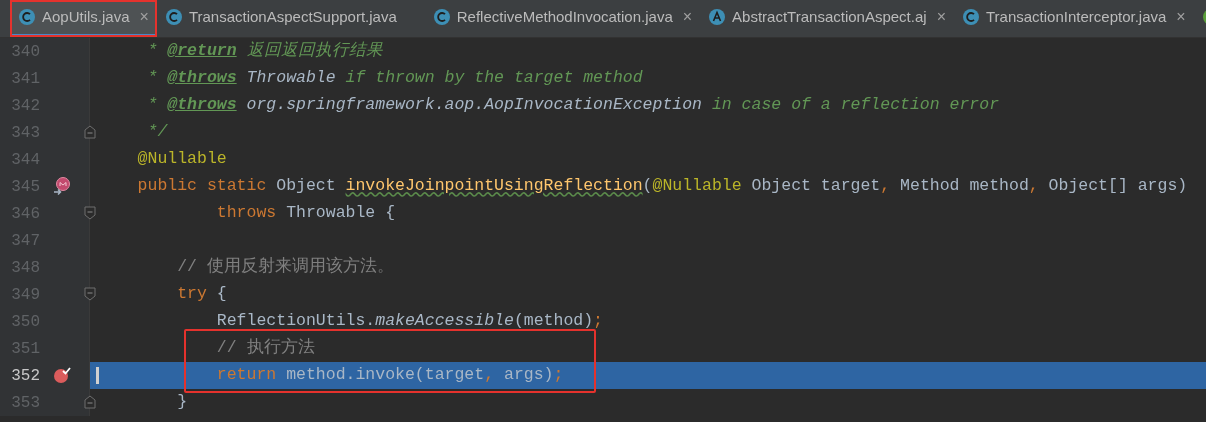 This screenshot has width=1206, height=422. I want to click on code-line: @Nullable, so click(181, 159).